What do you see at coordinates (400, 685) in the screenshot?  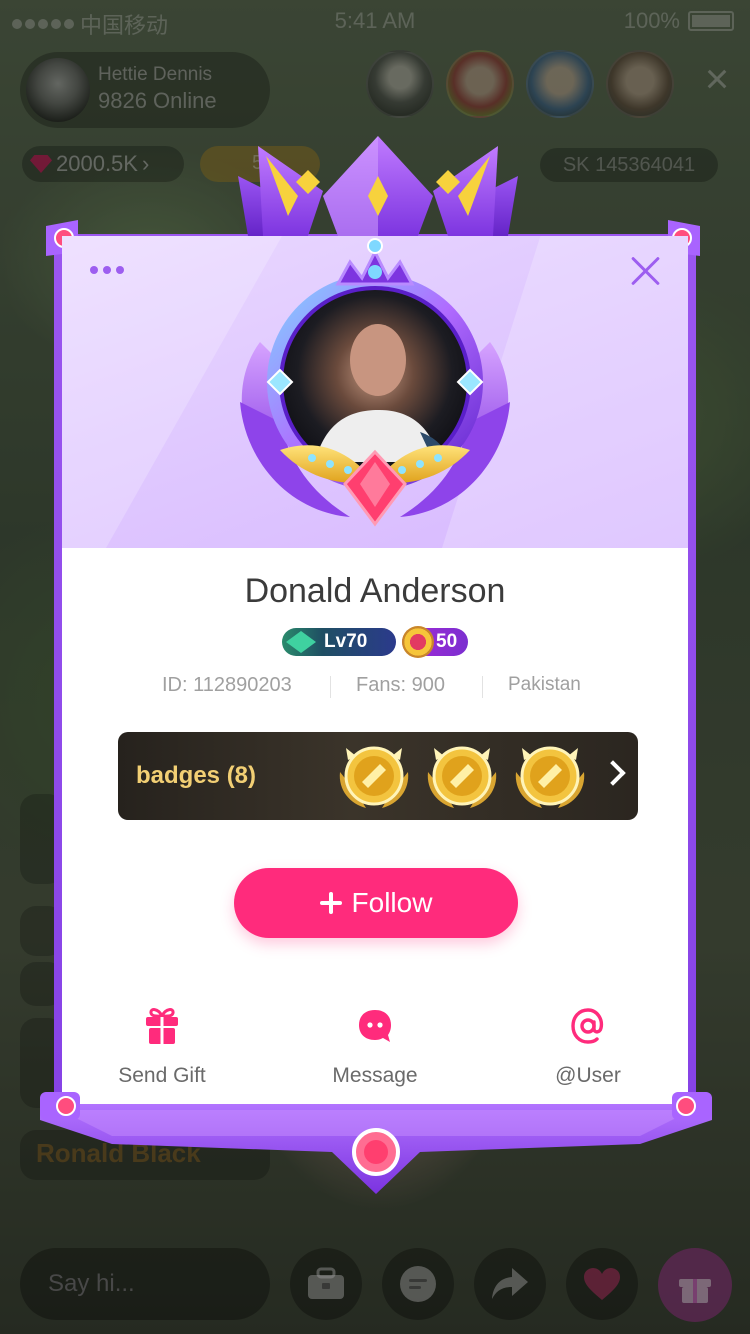 I see `fans-count: Fans: 900` at bounding box center [400, 685].